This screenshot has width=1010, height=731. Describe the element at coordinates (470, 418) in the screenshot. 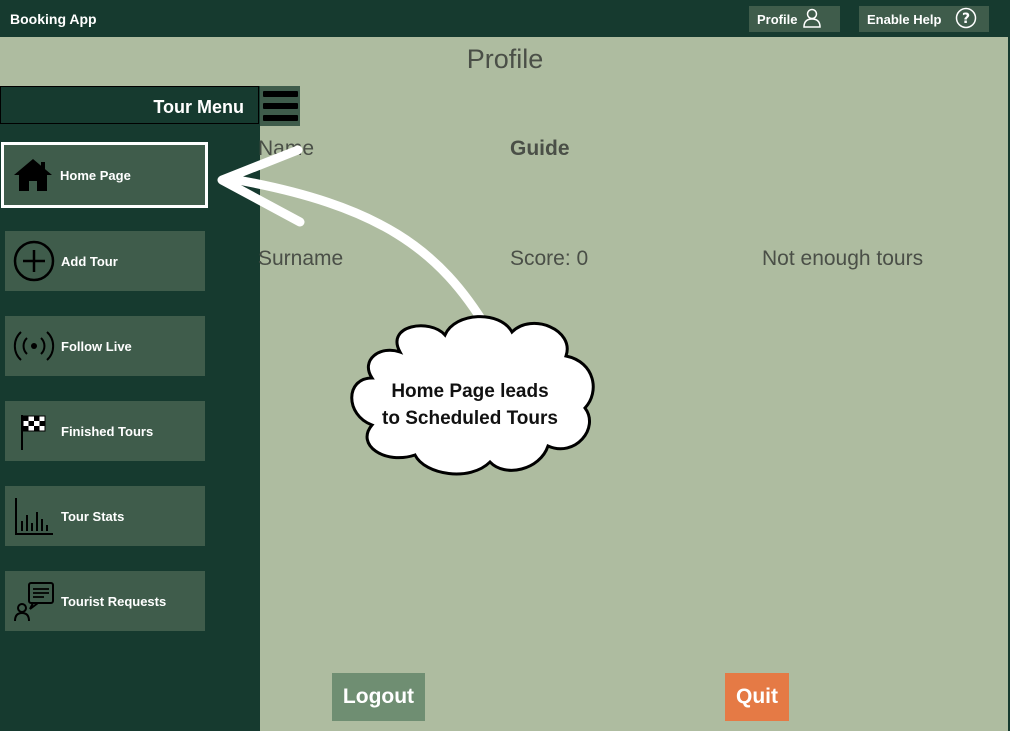

I see `annotation-line-2: to Scheduled Tours` at that location.